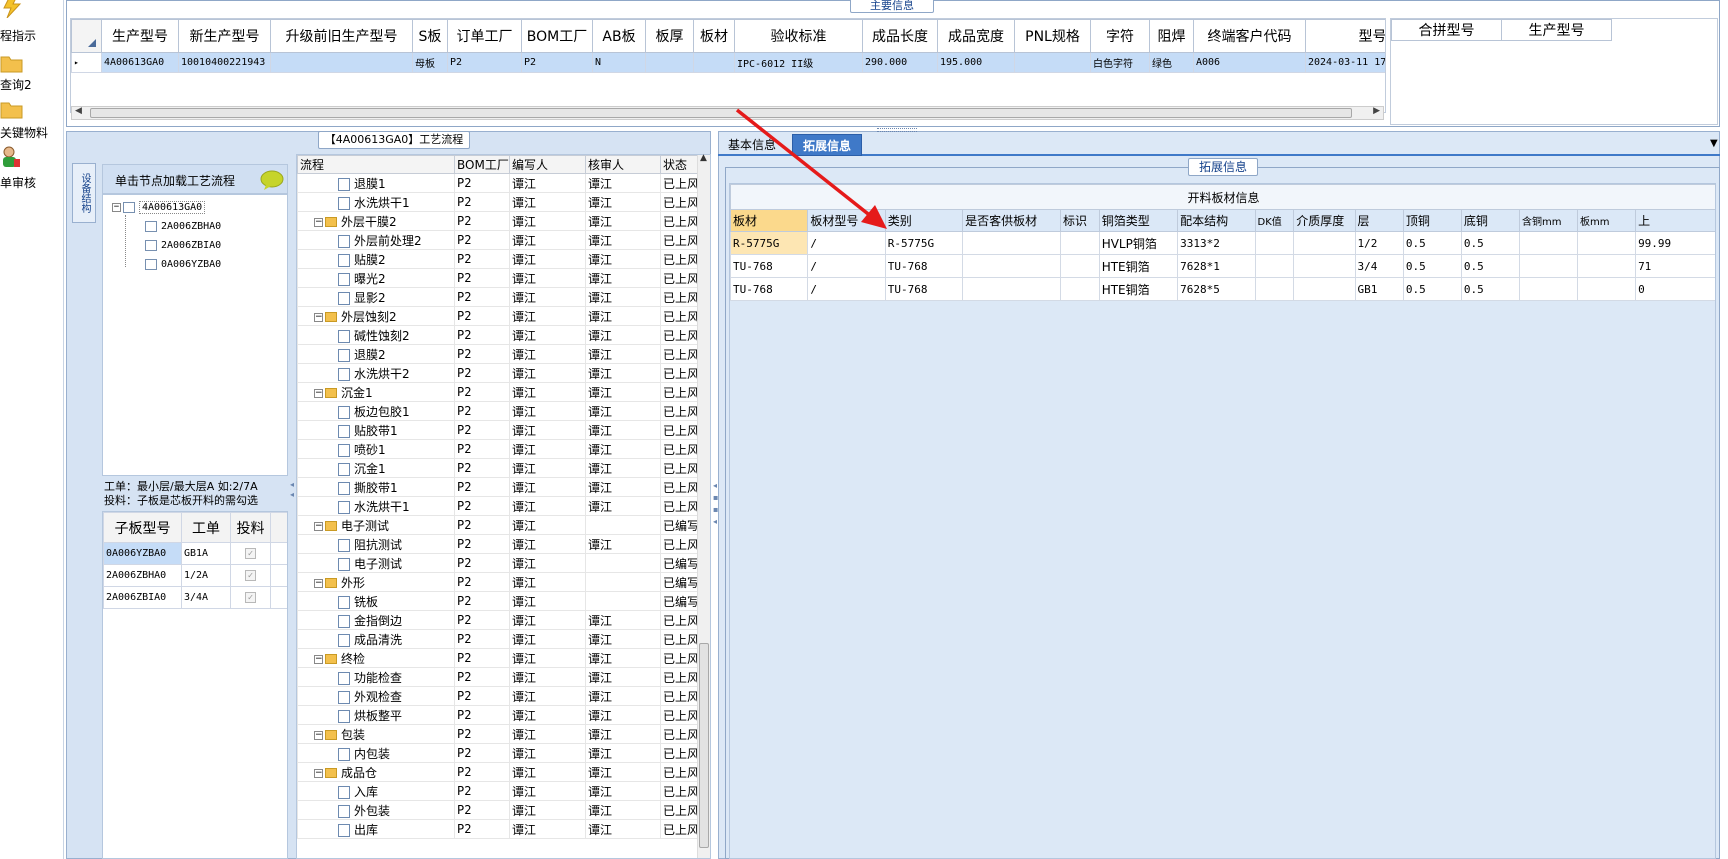 Image resolution: width=1728 pixels, height=859 pixels. Describe the element at coordinates (376, 639) in the screenshot. I see `flow-name-cell: 成品清洗` at that location.